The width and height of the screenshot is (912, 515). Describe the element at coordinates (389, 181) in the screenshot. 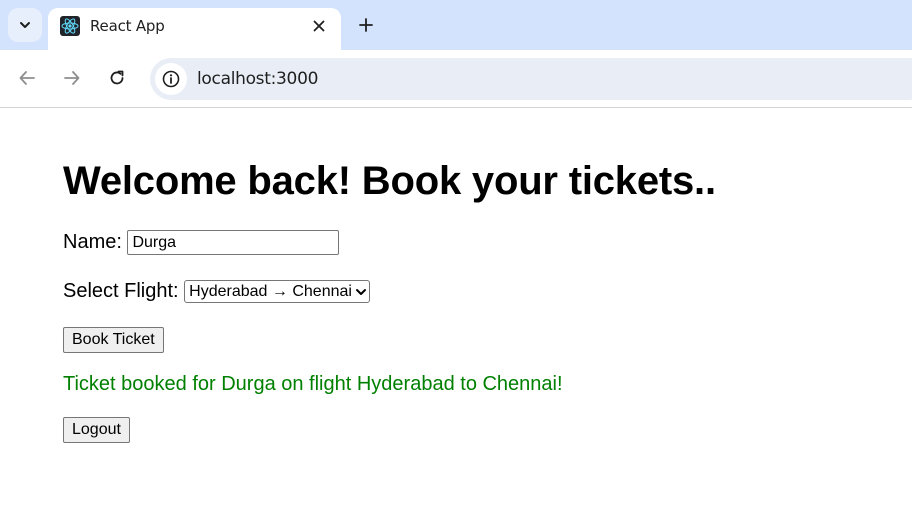

I see `page-title: Welcome back! Book your tickets..` at that location.